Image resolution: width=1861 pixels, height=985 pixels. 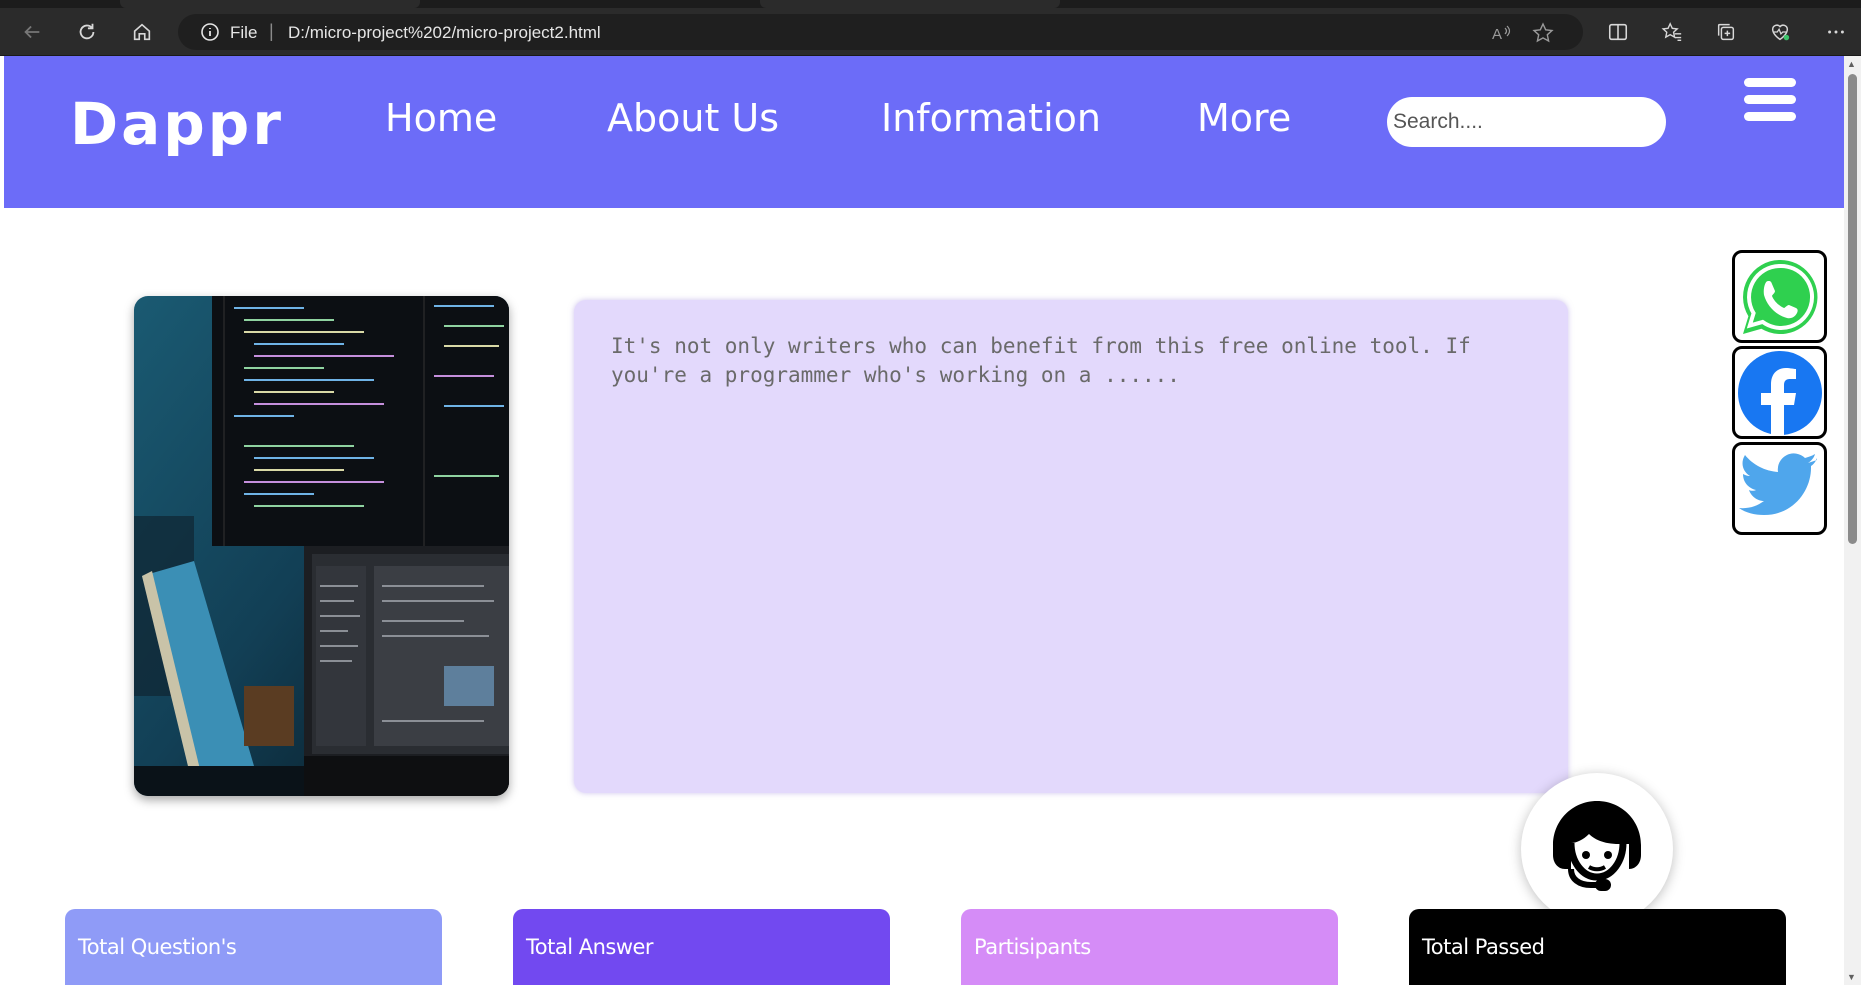 What do you see at coordinates (1780, 32) in the screenshot?
I see `browser-essentials-icon` at bounding box center [1780, 32].